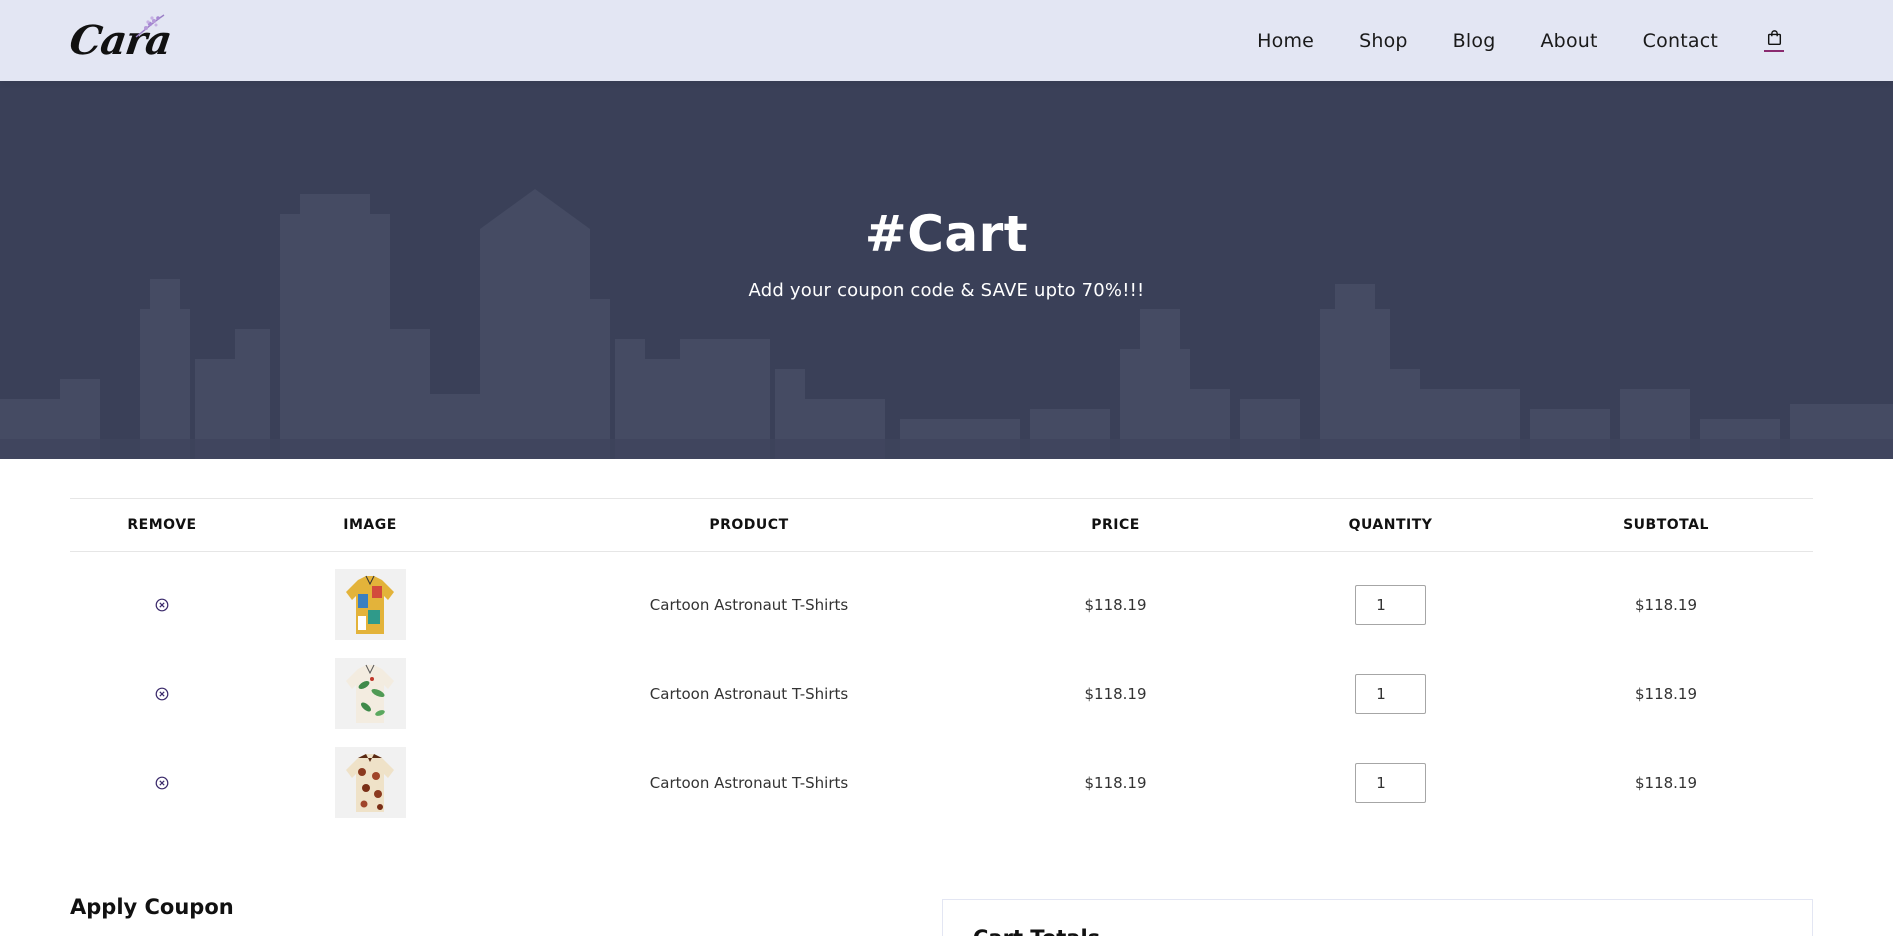 The height and width of the screenshot is (936, 1893). I want to click on site-header: Cara Home Shop Blog About Contact, so click(946, 40).